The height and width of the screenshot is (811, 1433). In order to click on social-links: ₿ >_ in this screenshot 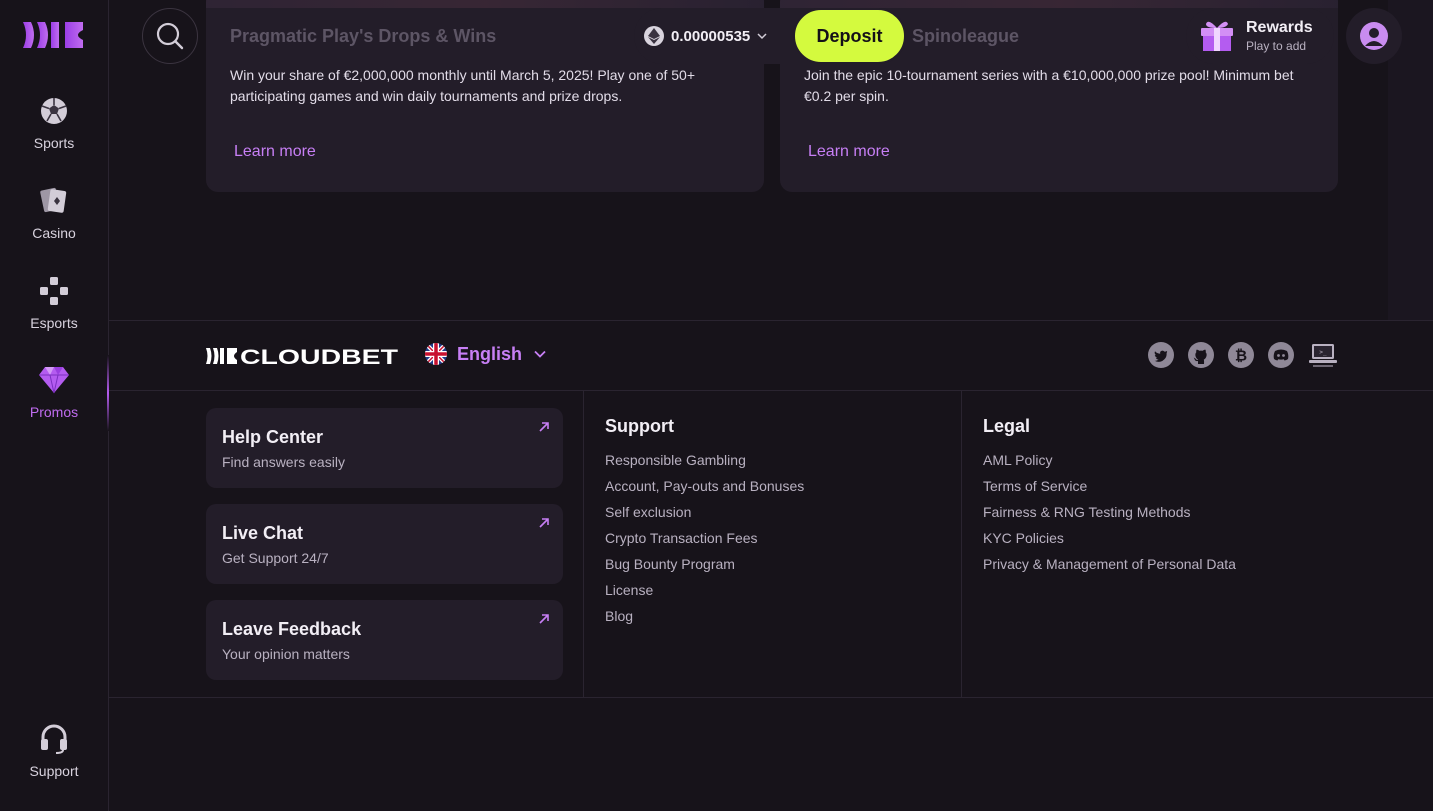, I will do `click(1243, 355)`.